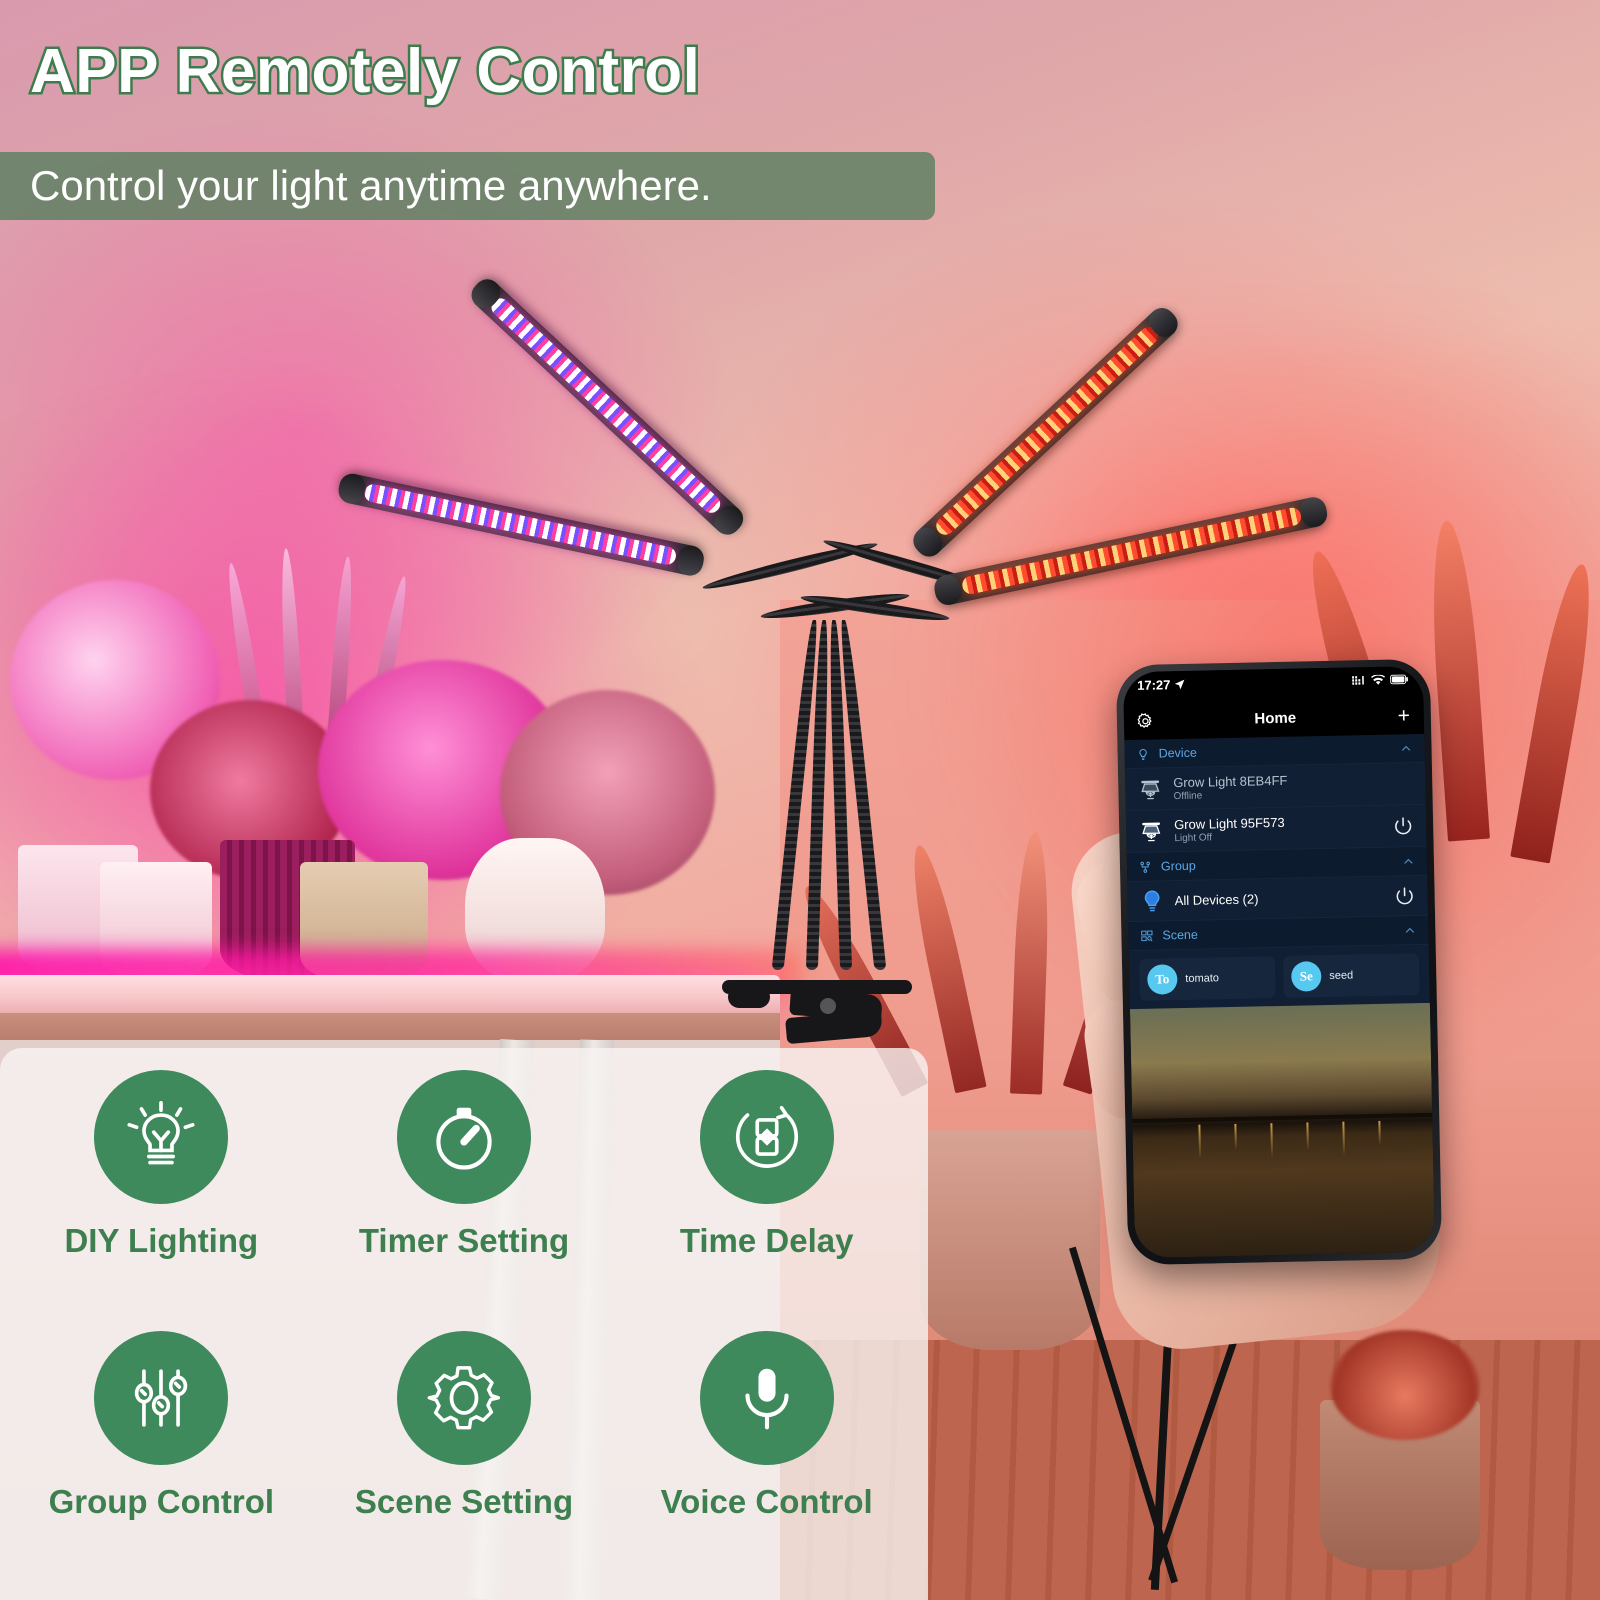 The width and height of the screenshot is (1600, 1600). I want to click on page-title: APP Remotely Control, so click(364, 72).